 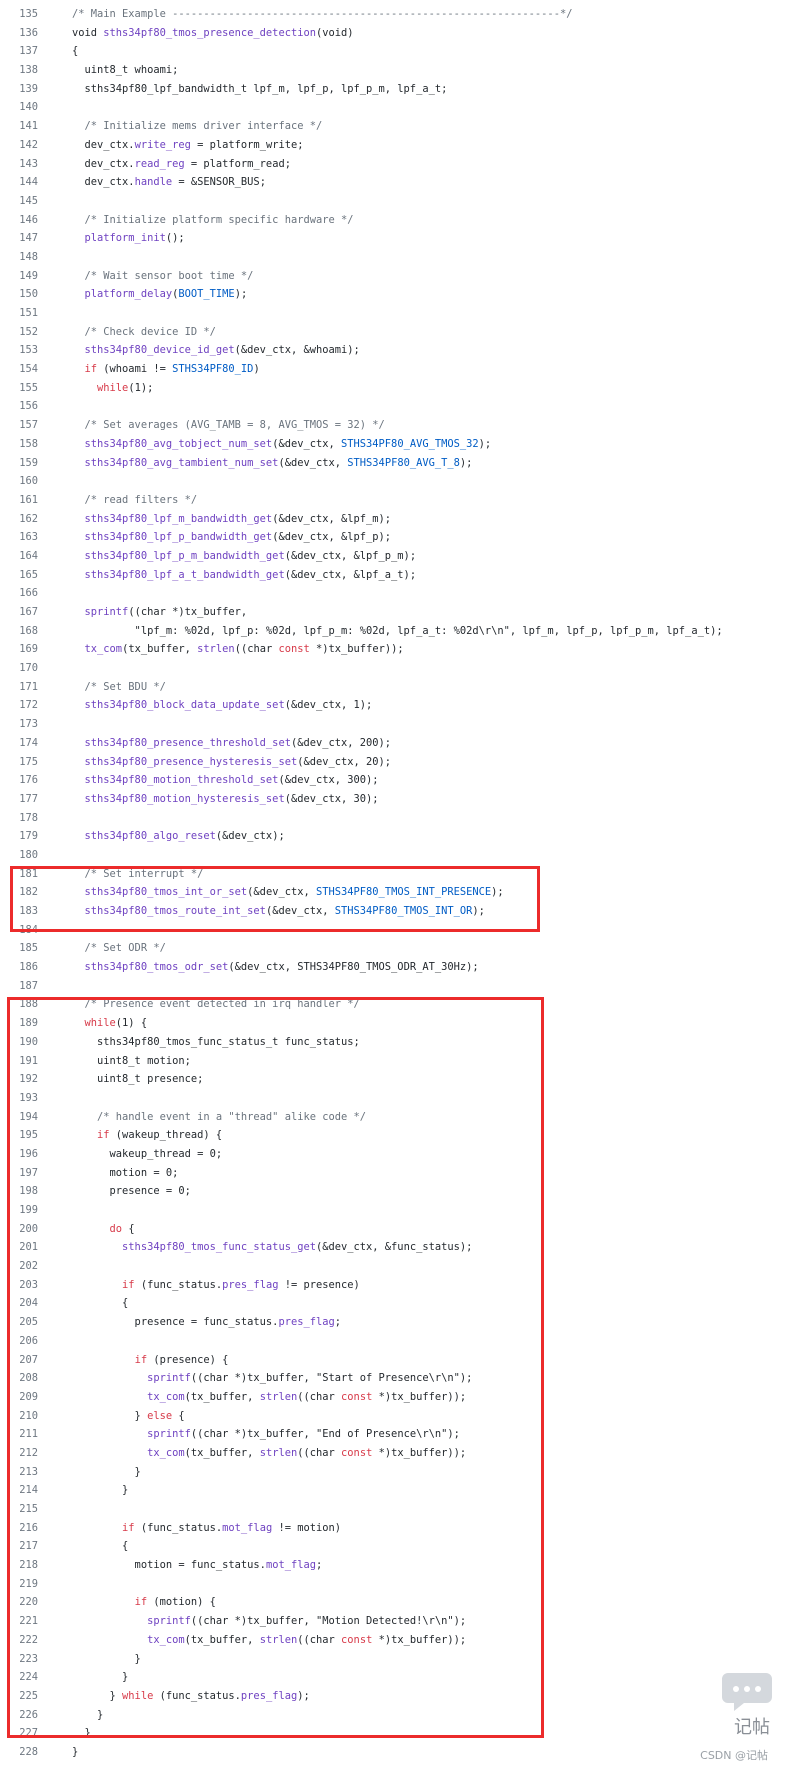 I want to click on code-token: const, so click(x=294, y=649).